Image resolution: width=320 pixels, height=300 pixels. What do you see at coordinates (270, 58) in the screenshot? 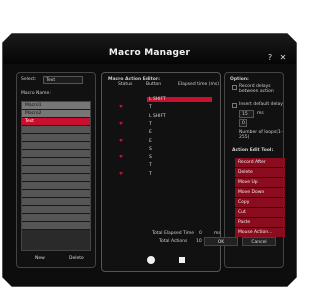
I see `help-icon: ?` at bounding box center [270, 58].